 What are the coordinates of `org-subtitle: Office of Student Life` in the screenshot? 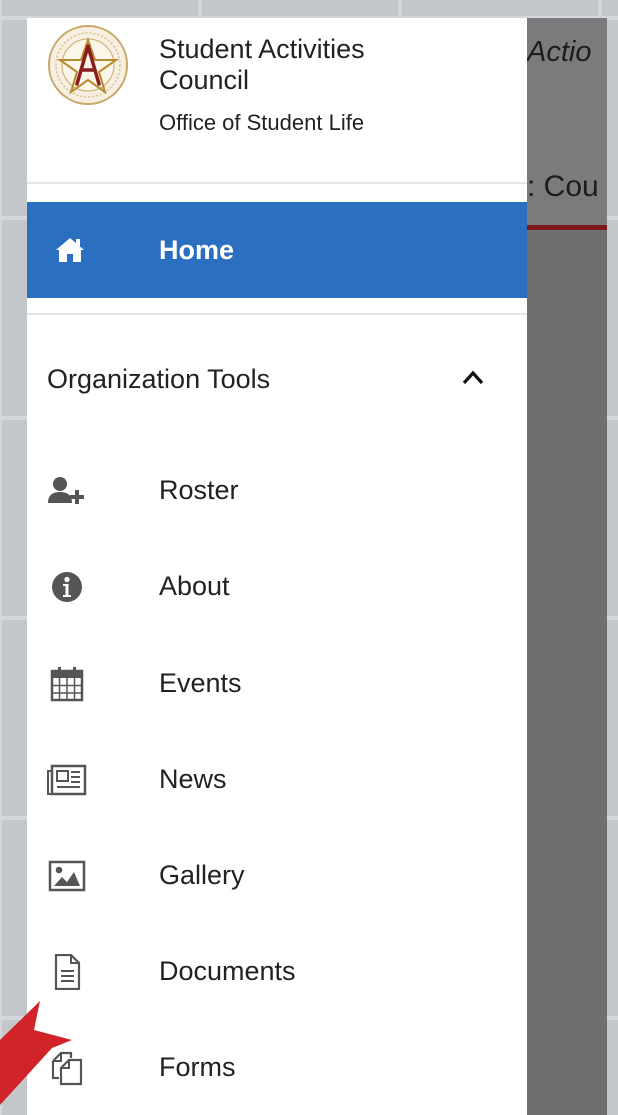 It's located at (262, 122).